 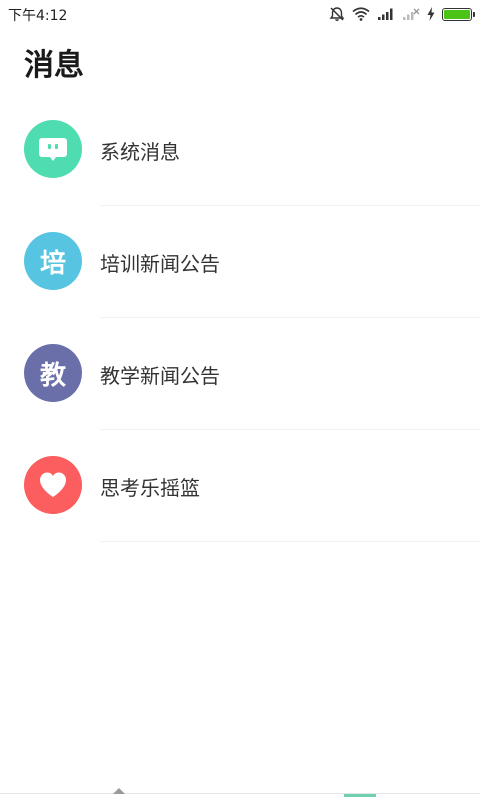 What do you see at coordinates (54, 65) in the screenshot?
I see `page-title: 消息` at bounding box center [54, 65].